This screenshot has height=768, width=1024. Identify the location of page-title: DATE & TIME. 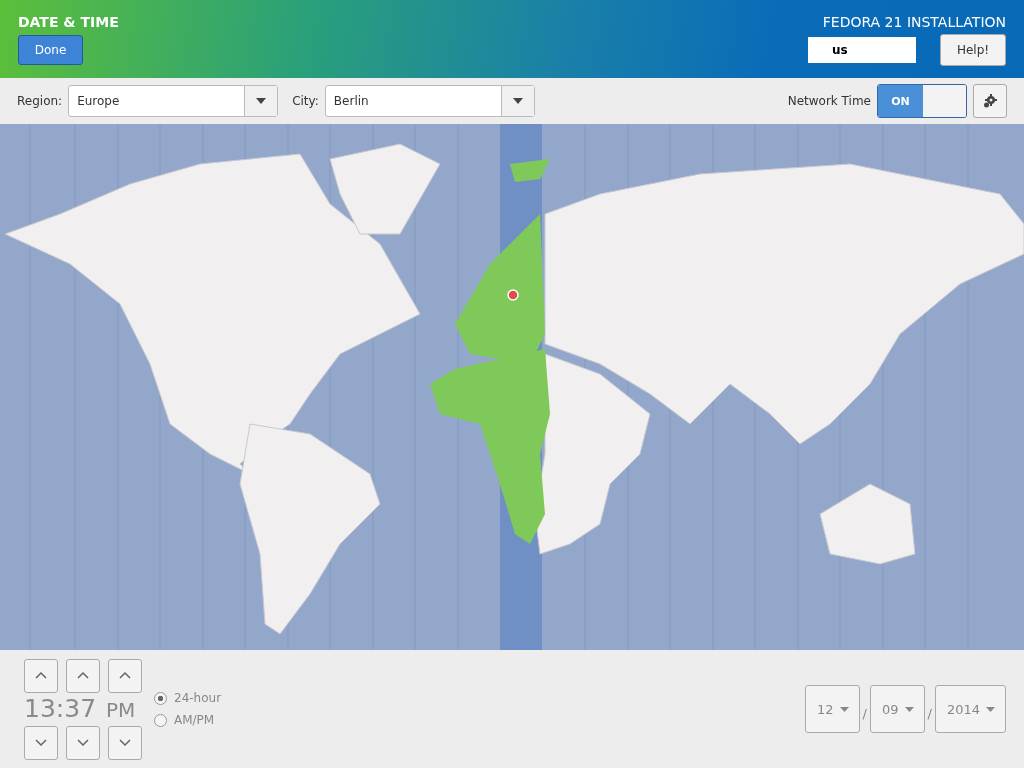
(68, 22).